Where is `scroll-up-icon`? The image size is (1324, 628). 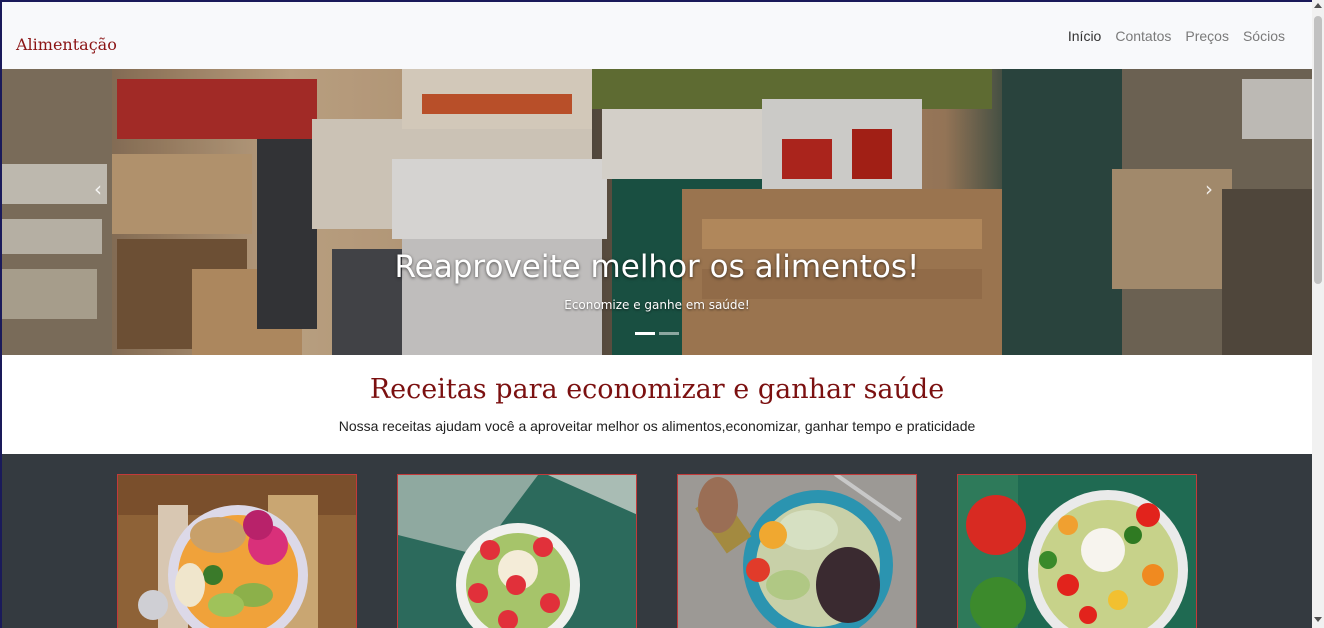 scroll-up-icon is located at coordinates (1318, 5).